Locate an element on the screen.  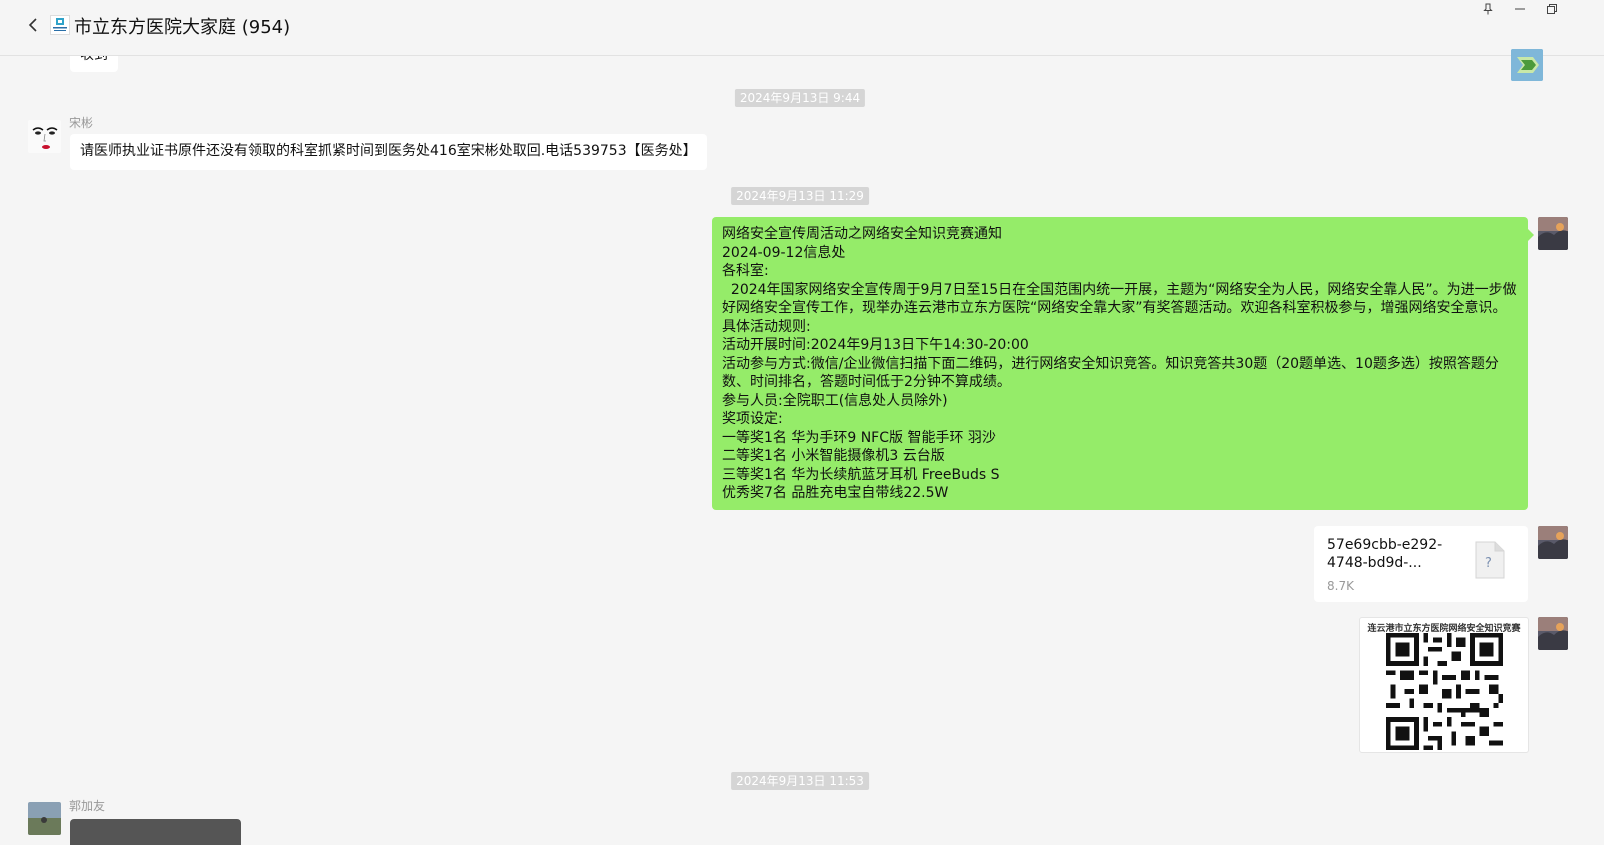
pin-button is located at coordinates (1488, 9).